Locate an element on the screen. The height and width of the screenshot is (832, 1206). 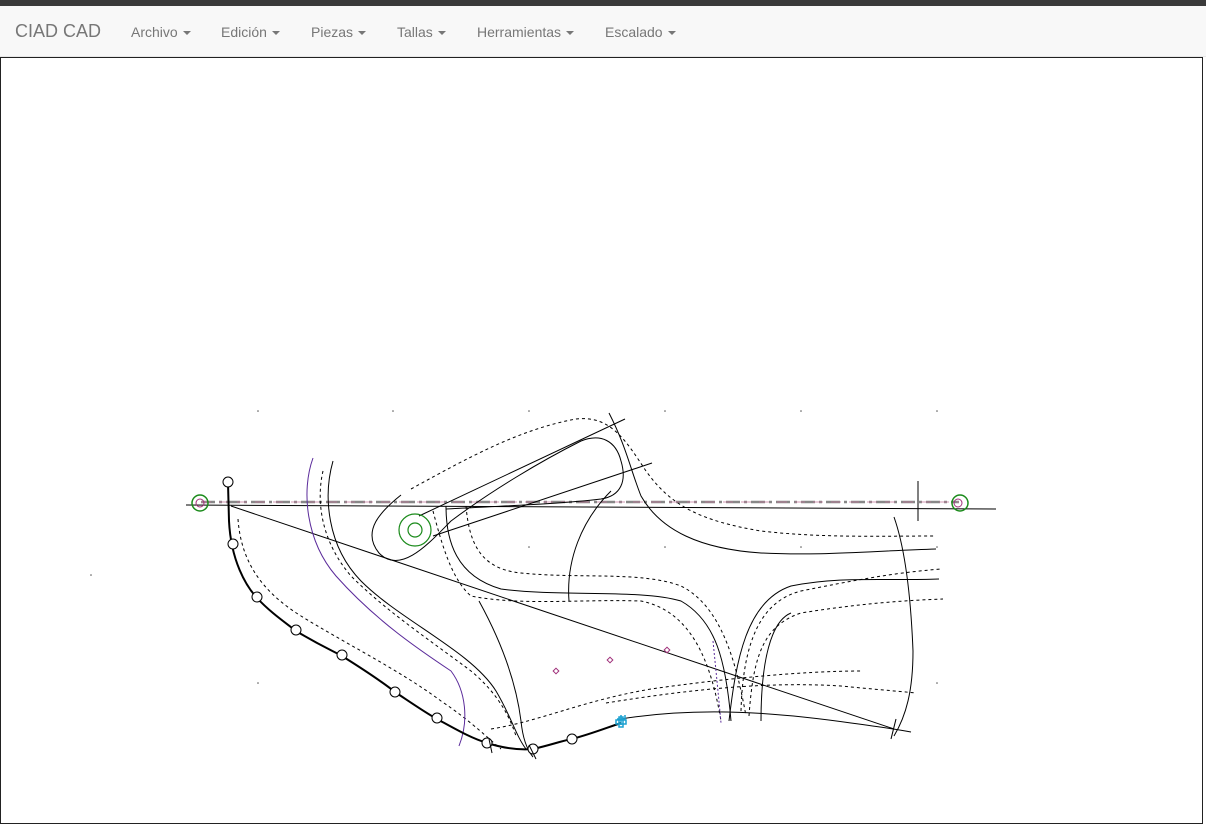
menu-archivo: Archivo is located at coordinates (161, 32).